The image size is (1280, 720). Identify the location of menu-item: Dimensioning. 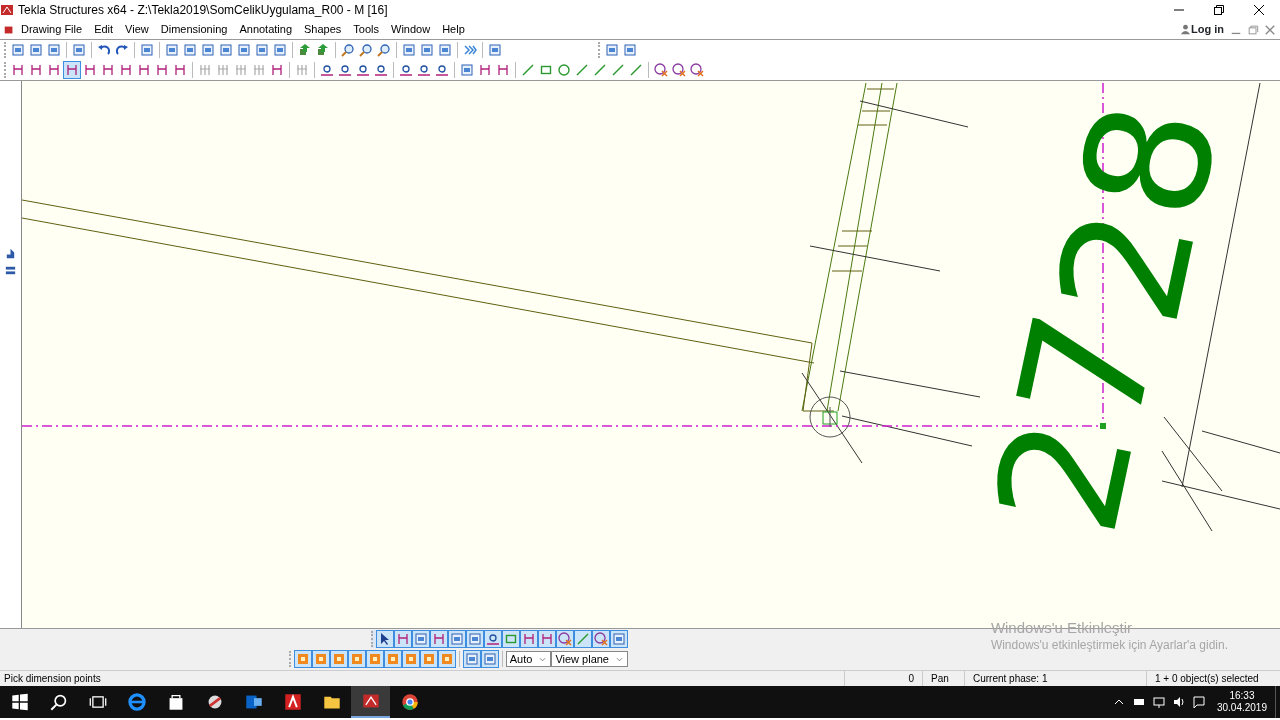
(194, 29).